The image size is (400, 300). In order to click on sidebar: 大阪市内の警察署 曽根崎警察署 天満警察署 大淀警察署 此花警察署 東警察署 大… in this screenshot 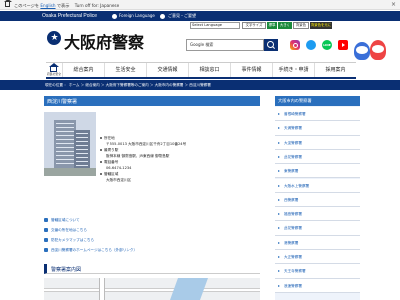, I will do `click(317, 198)`.